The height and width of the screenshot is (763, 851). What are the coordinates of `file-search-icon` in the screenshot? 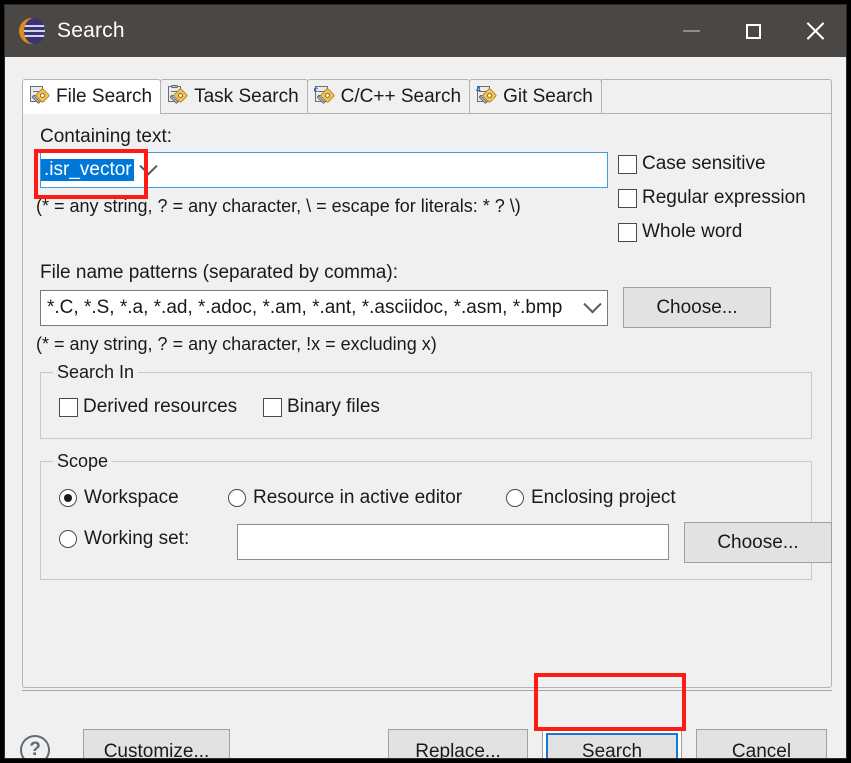 It's located at (40, 97).